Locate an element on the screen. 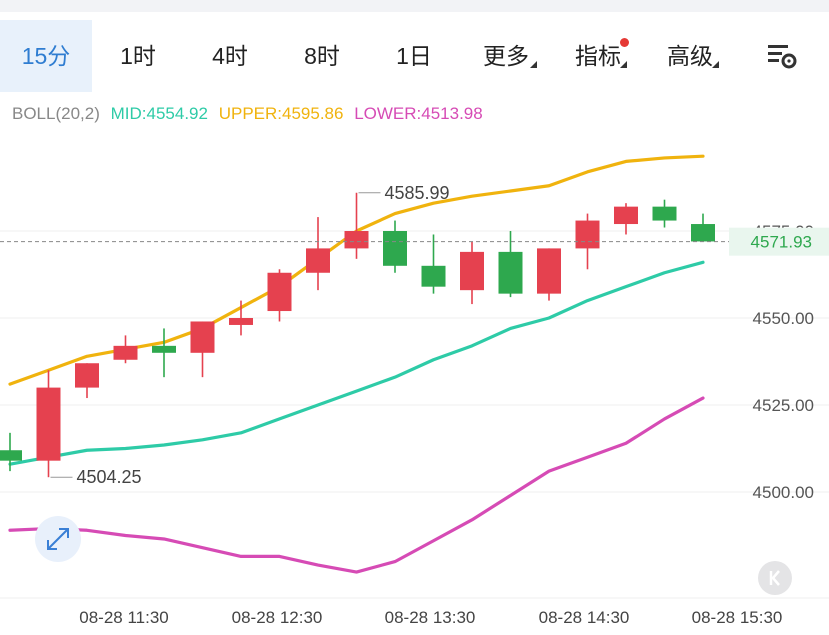  x-tick-label: 08-28 11:30 is located at coordinates (123, 617).